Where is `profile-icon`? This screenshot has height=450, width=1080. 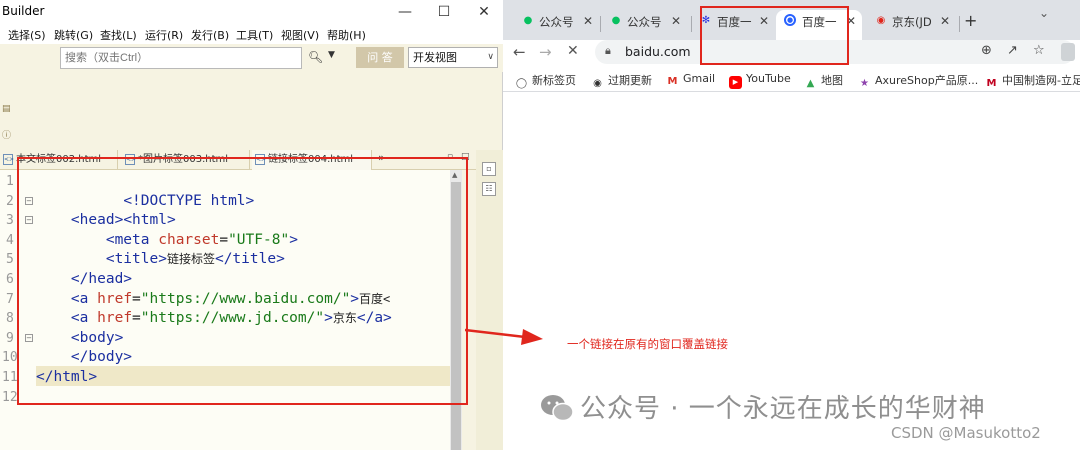 profile-icon is located at coordinates (1068, 52).